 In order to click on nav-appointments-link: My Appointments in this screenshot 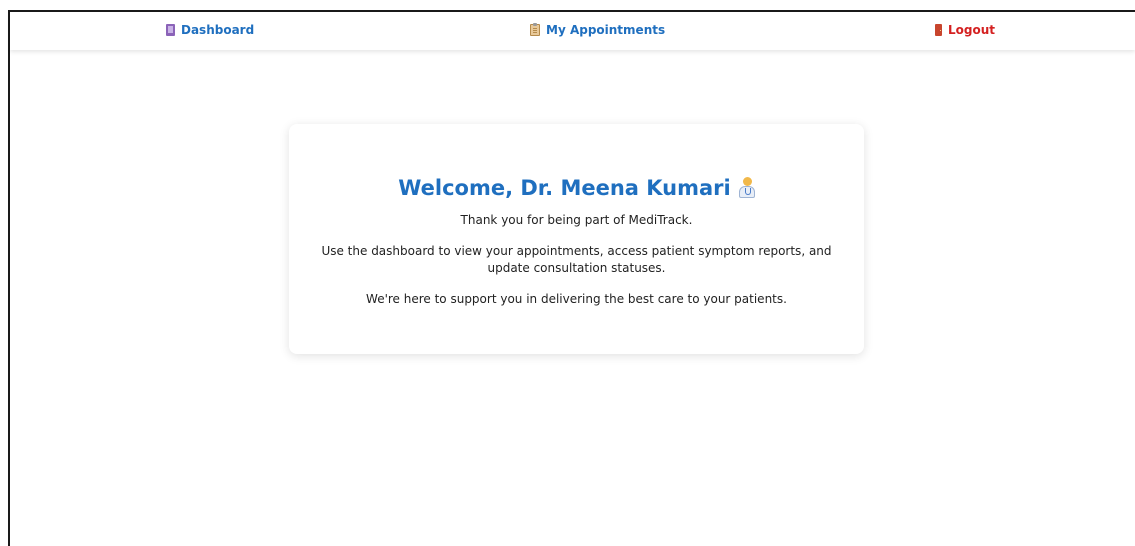, I will do `click(597, 30)`.